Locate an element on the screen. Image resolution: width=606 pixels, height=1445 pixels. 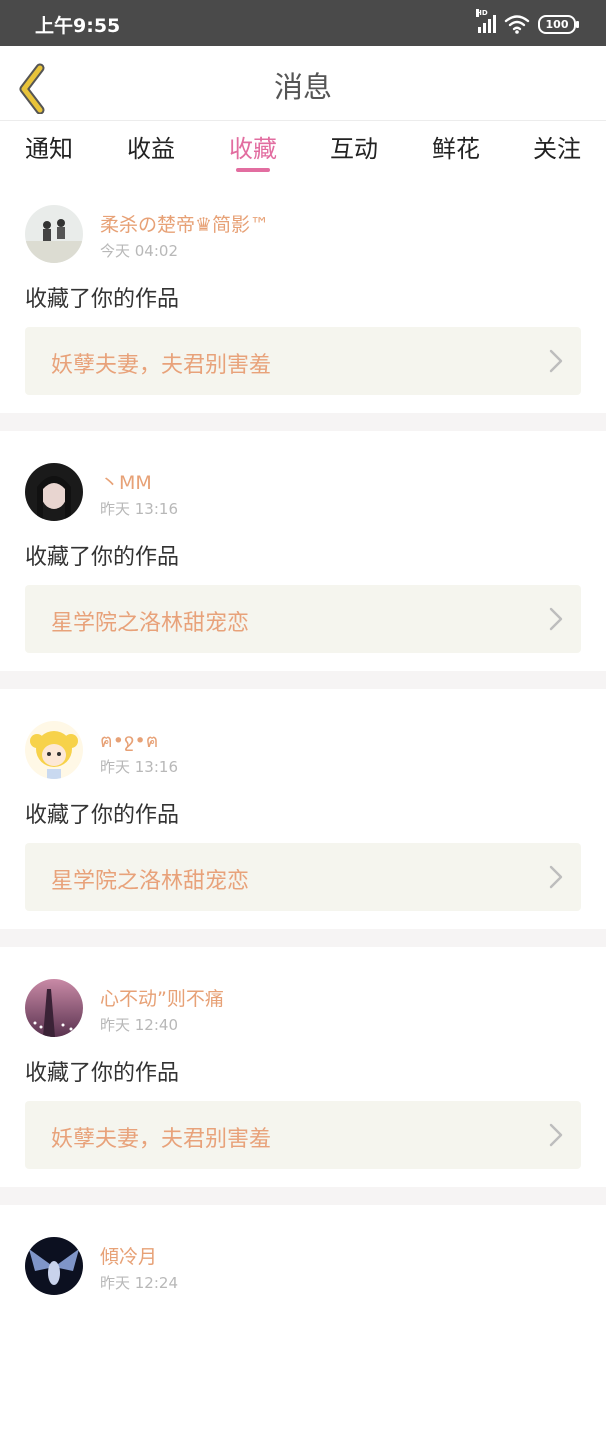
cellular-signal-icon: HD is located at coordinates (486, 21).